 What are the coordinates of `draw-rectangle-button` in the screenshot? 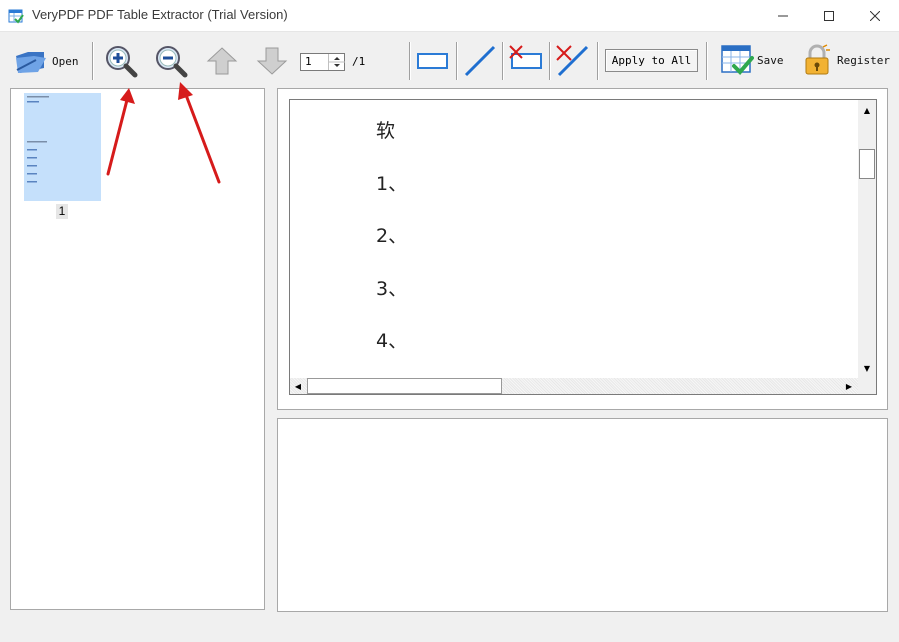 It's located at (433, 61).